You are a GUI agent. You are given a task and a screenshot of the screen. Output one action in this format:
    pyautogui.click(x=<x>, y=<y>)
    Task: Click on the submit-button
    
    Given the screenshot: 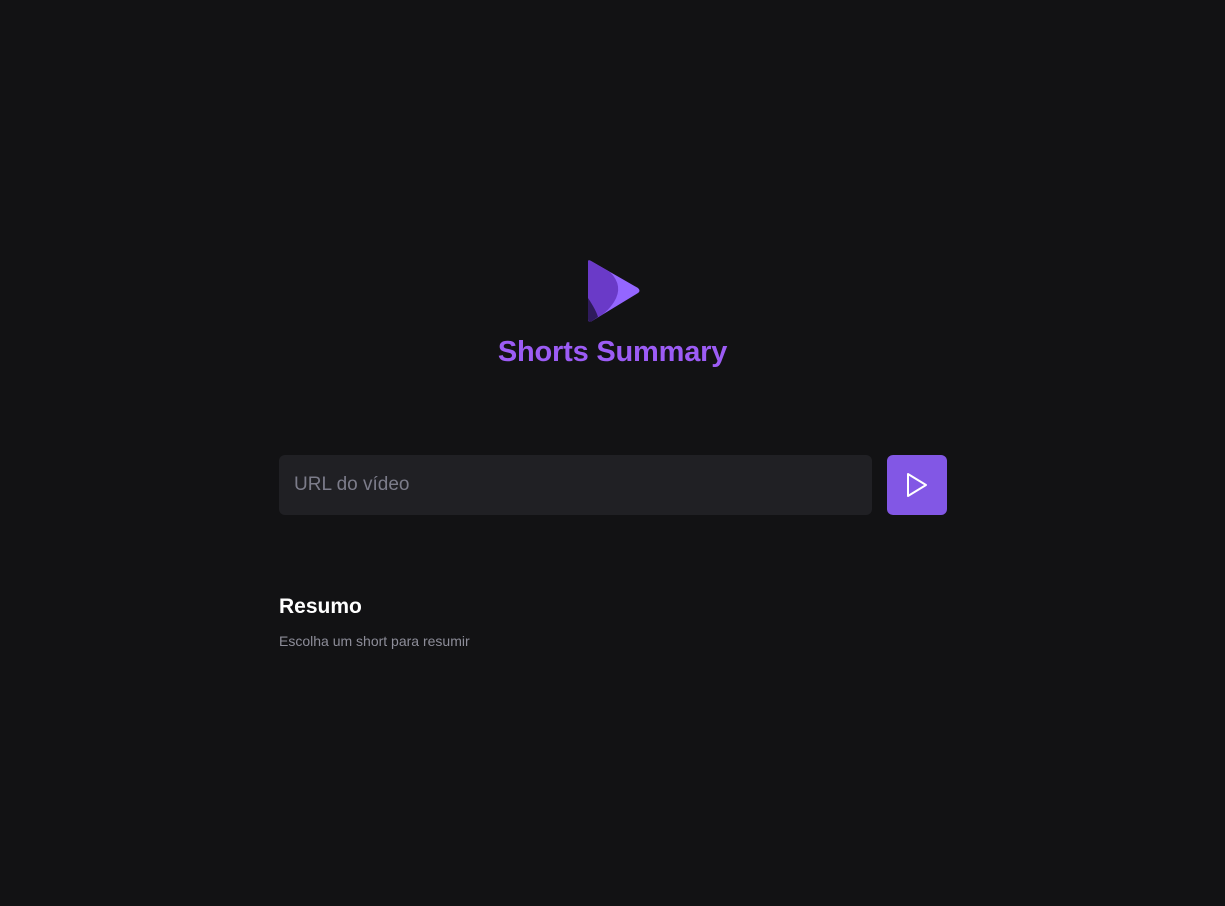 What is the action you would take?
    pyautogui.click(x=917, y=485)
    